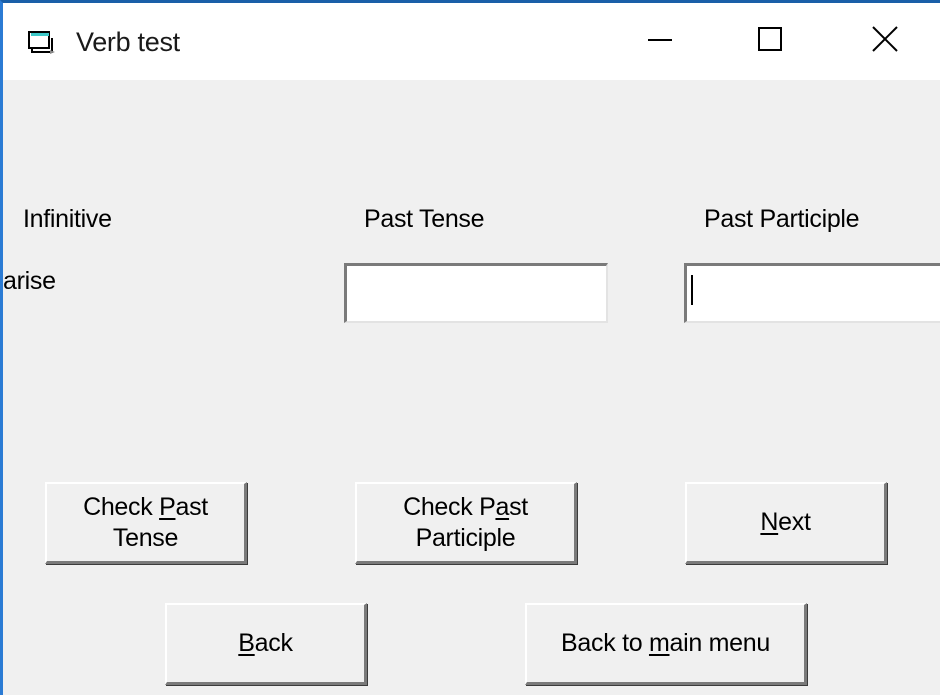 The height and width of the screenshot is (695, 940). I want to click on minimize-icon, so click(660, 41).